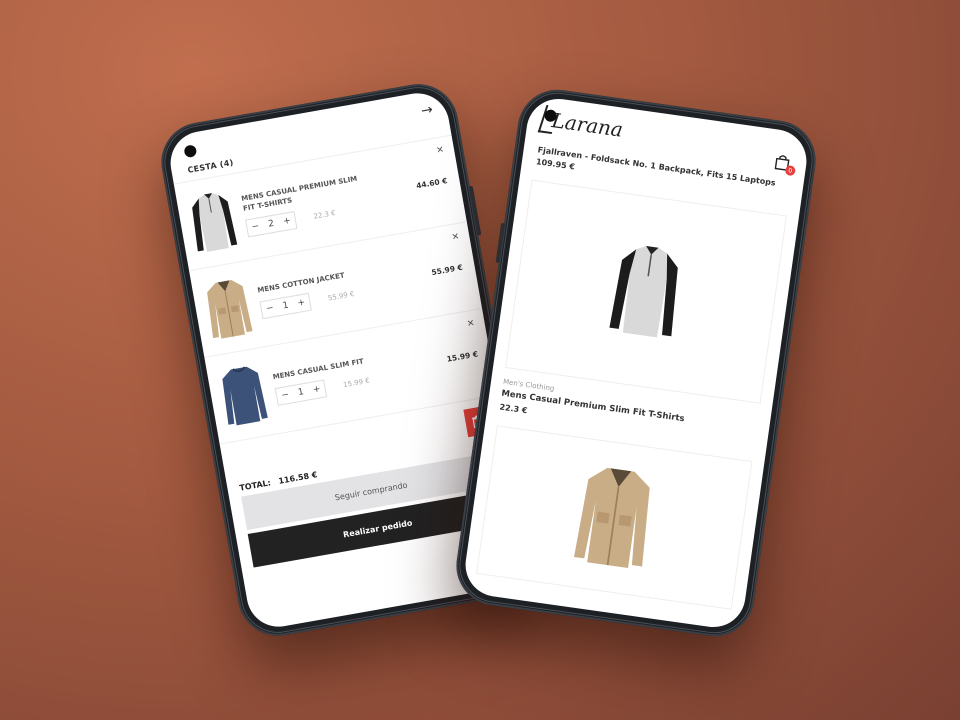 The height and width of the screenshot is (720, 960). What do you see at coordinates (341, 296) in the screenshot?
I see `unit-price: 55.99 €` at bounding box center [341, 296].